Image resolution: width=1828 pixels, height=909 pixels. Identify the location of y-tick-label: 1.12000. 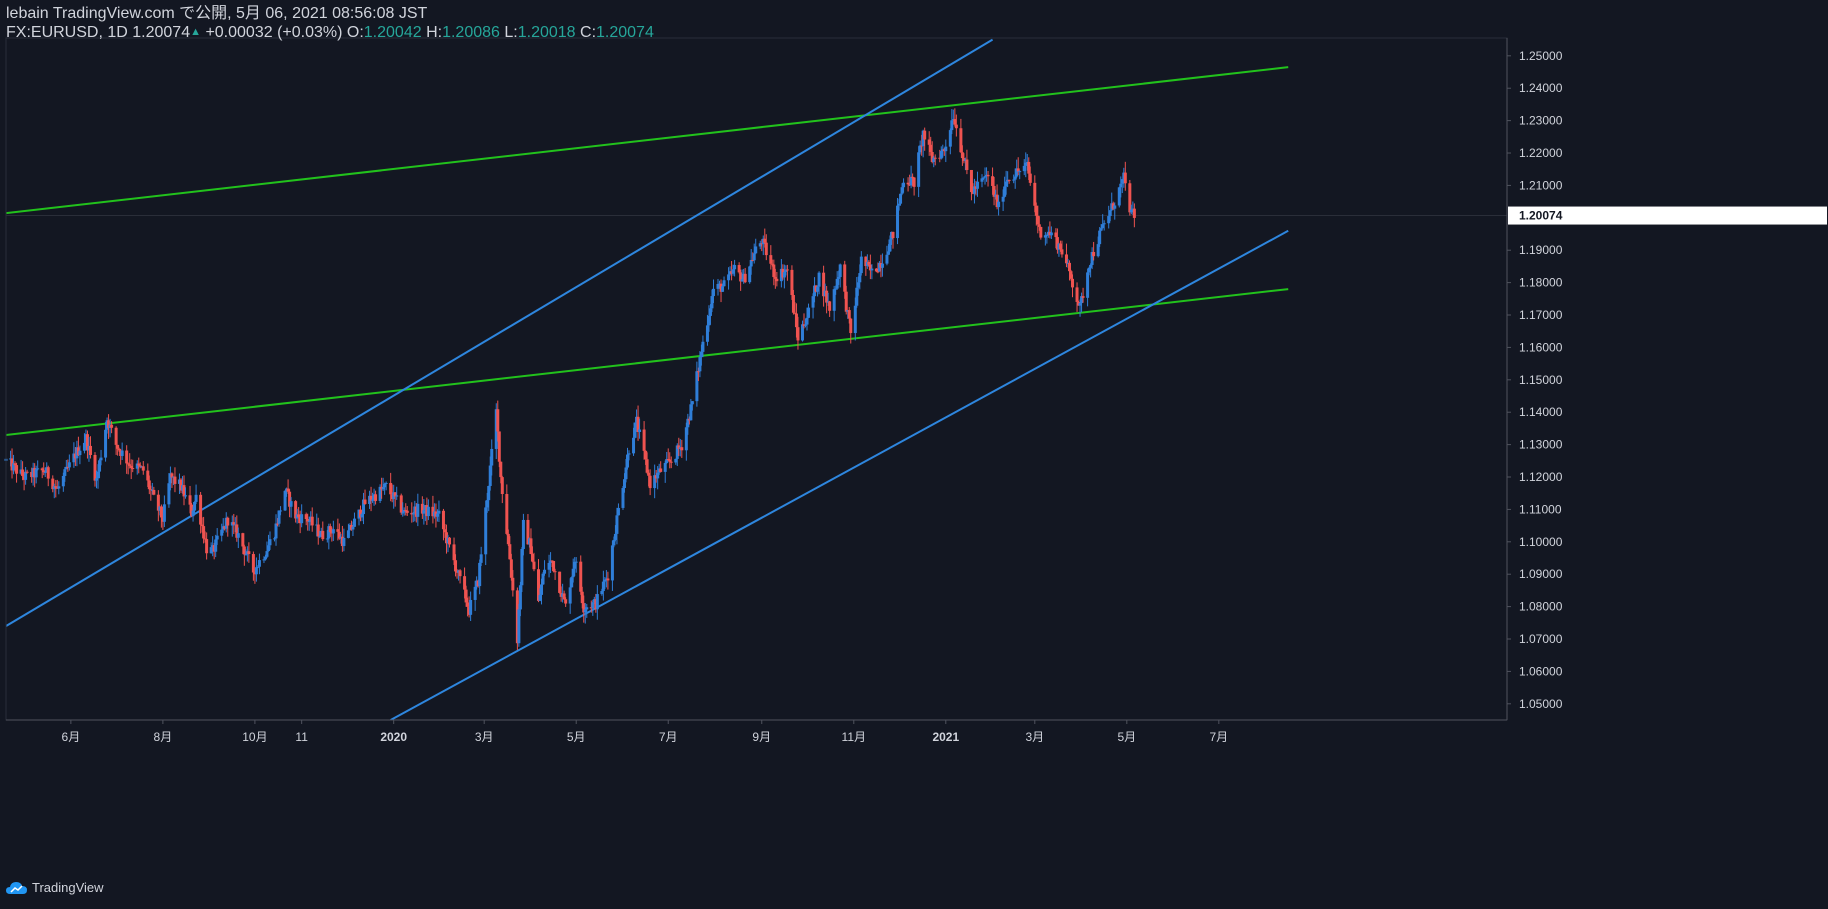
(1541, 477).